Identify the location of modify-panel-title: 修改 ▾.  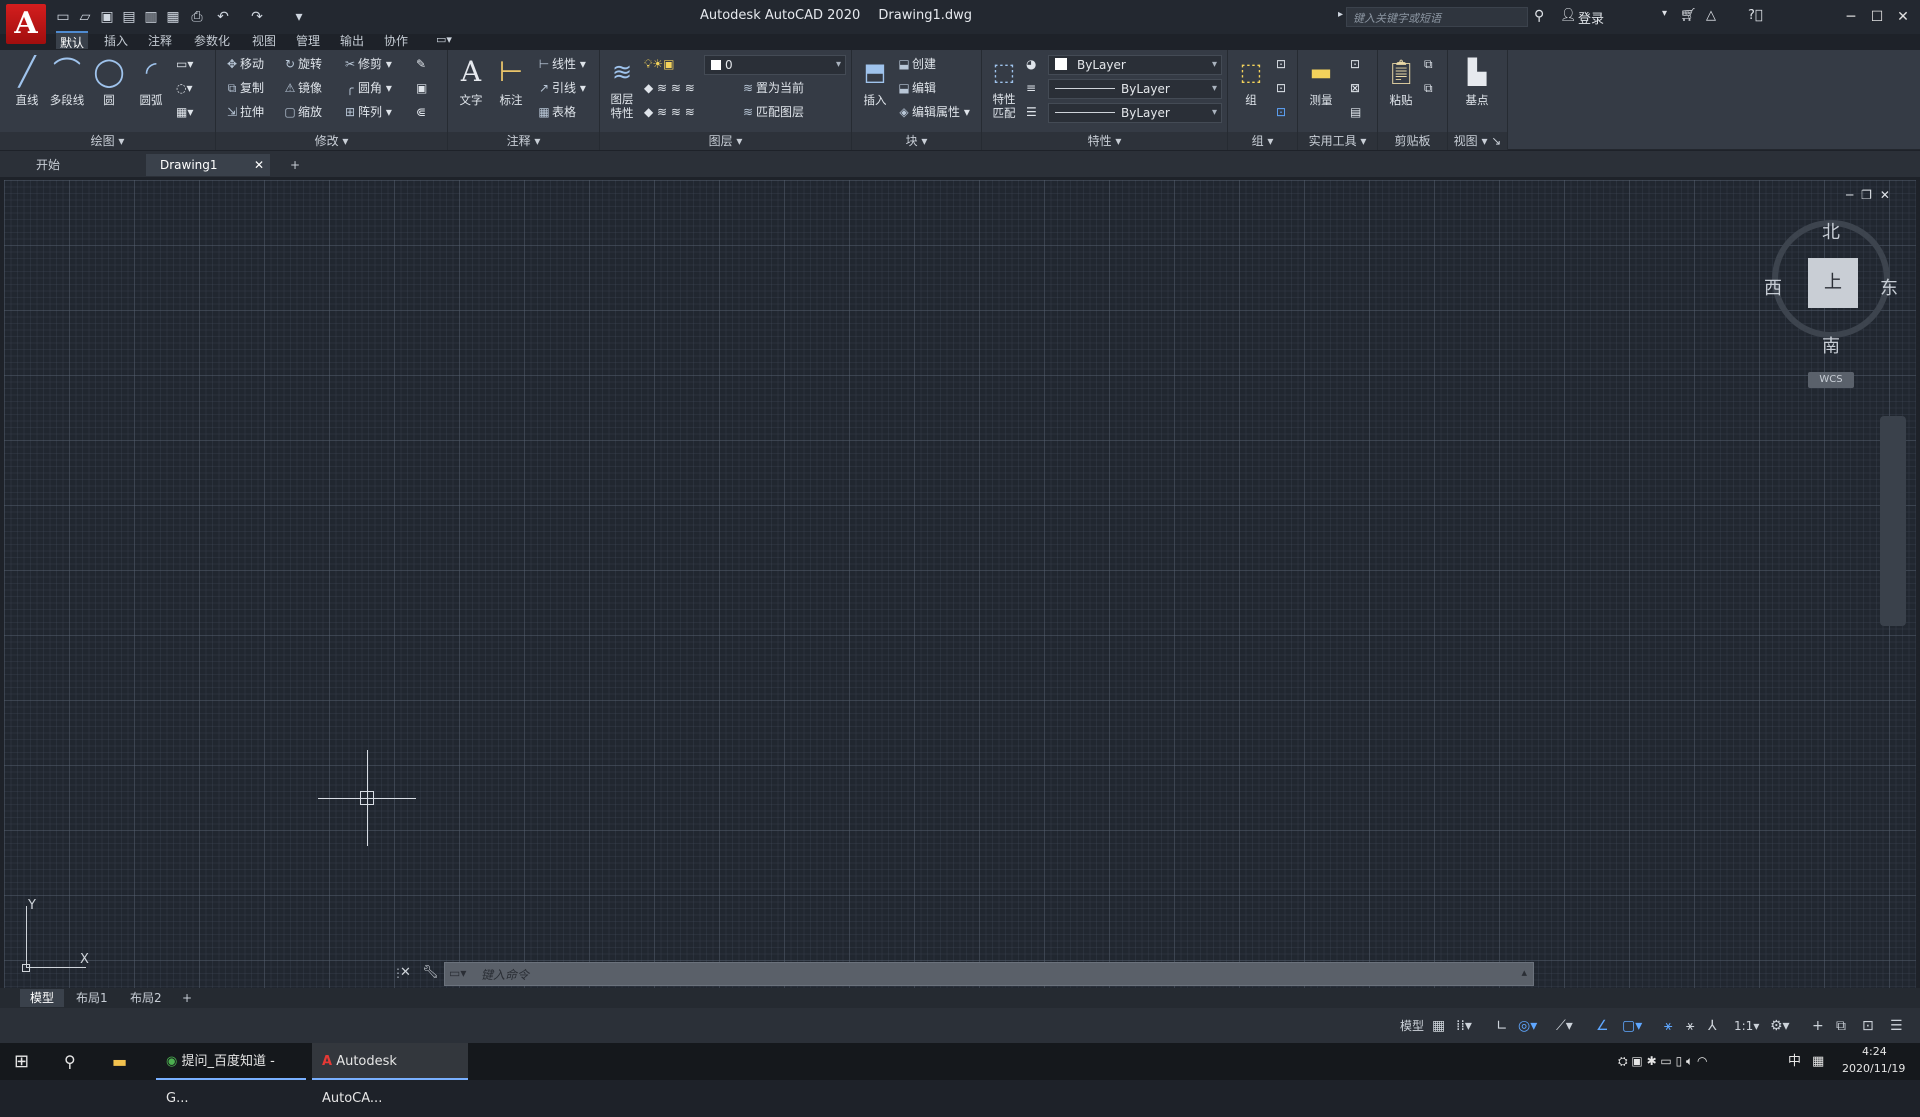
(331, 141).